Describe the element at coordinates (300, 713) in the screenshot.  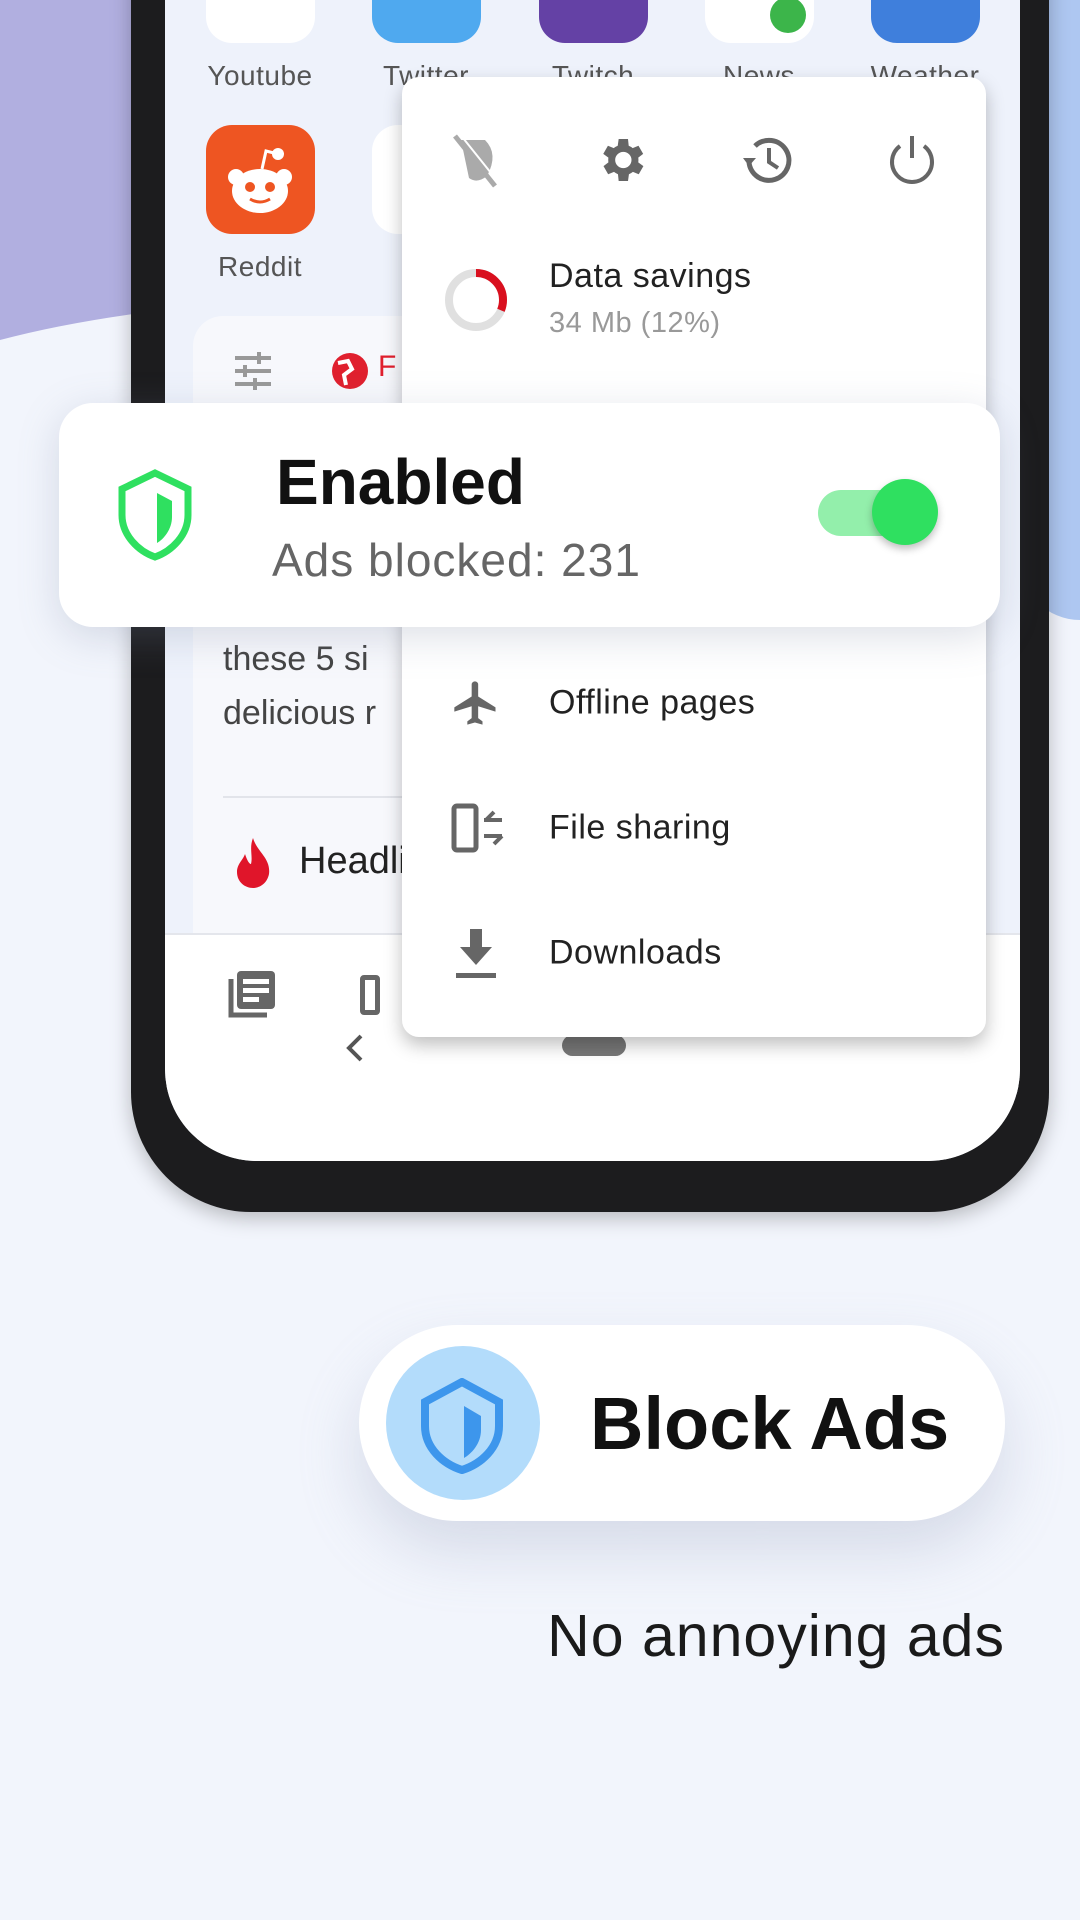
I see `article-line: delicious r` at that location.